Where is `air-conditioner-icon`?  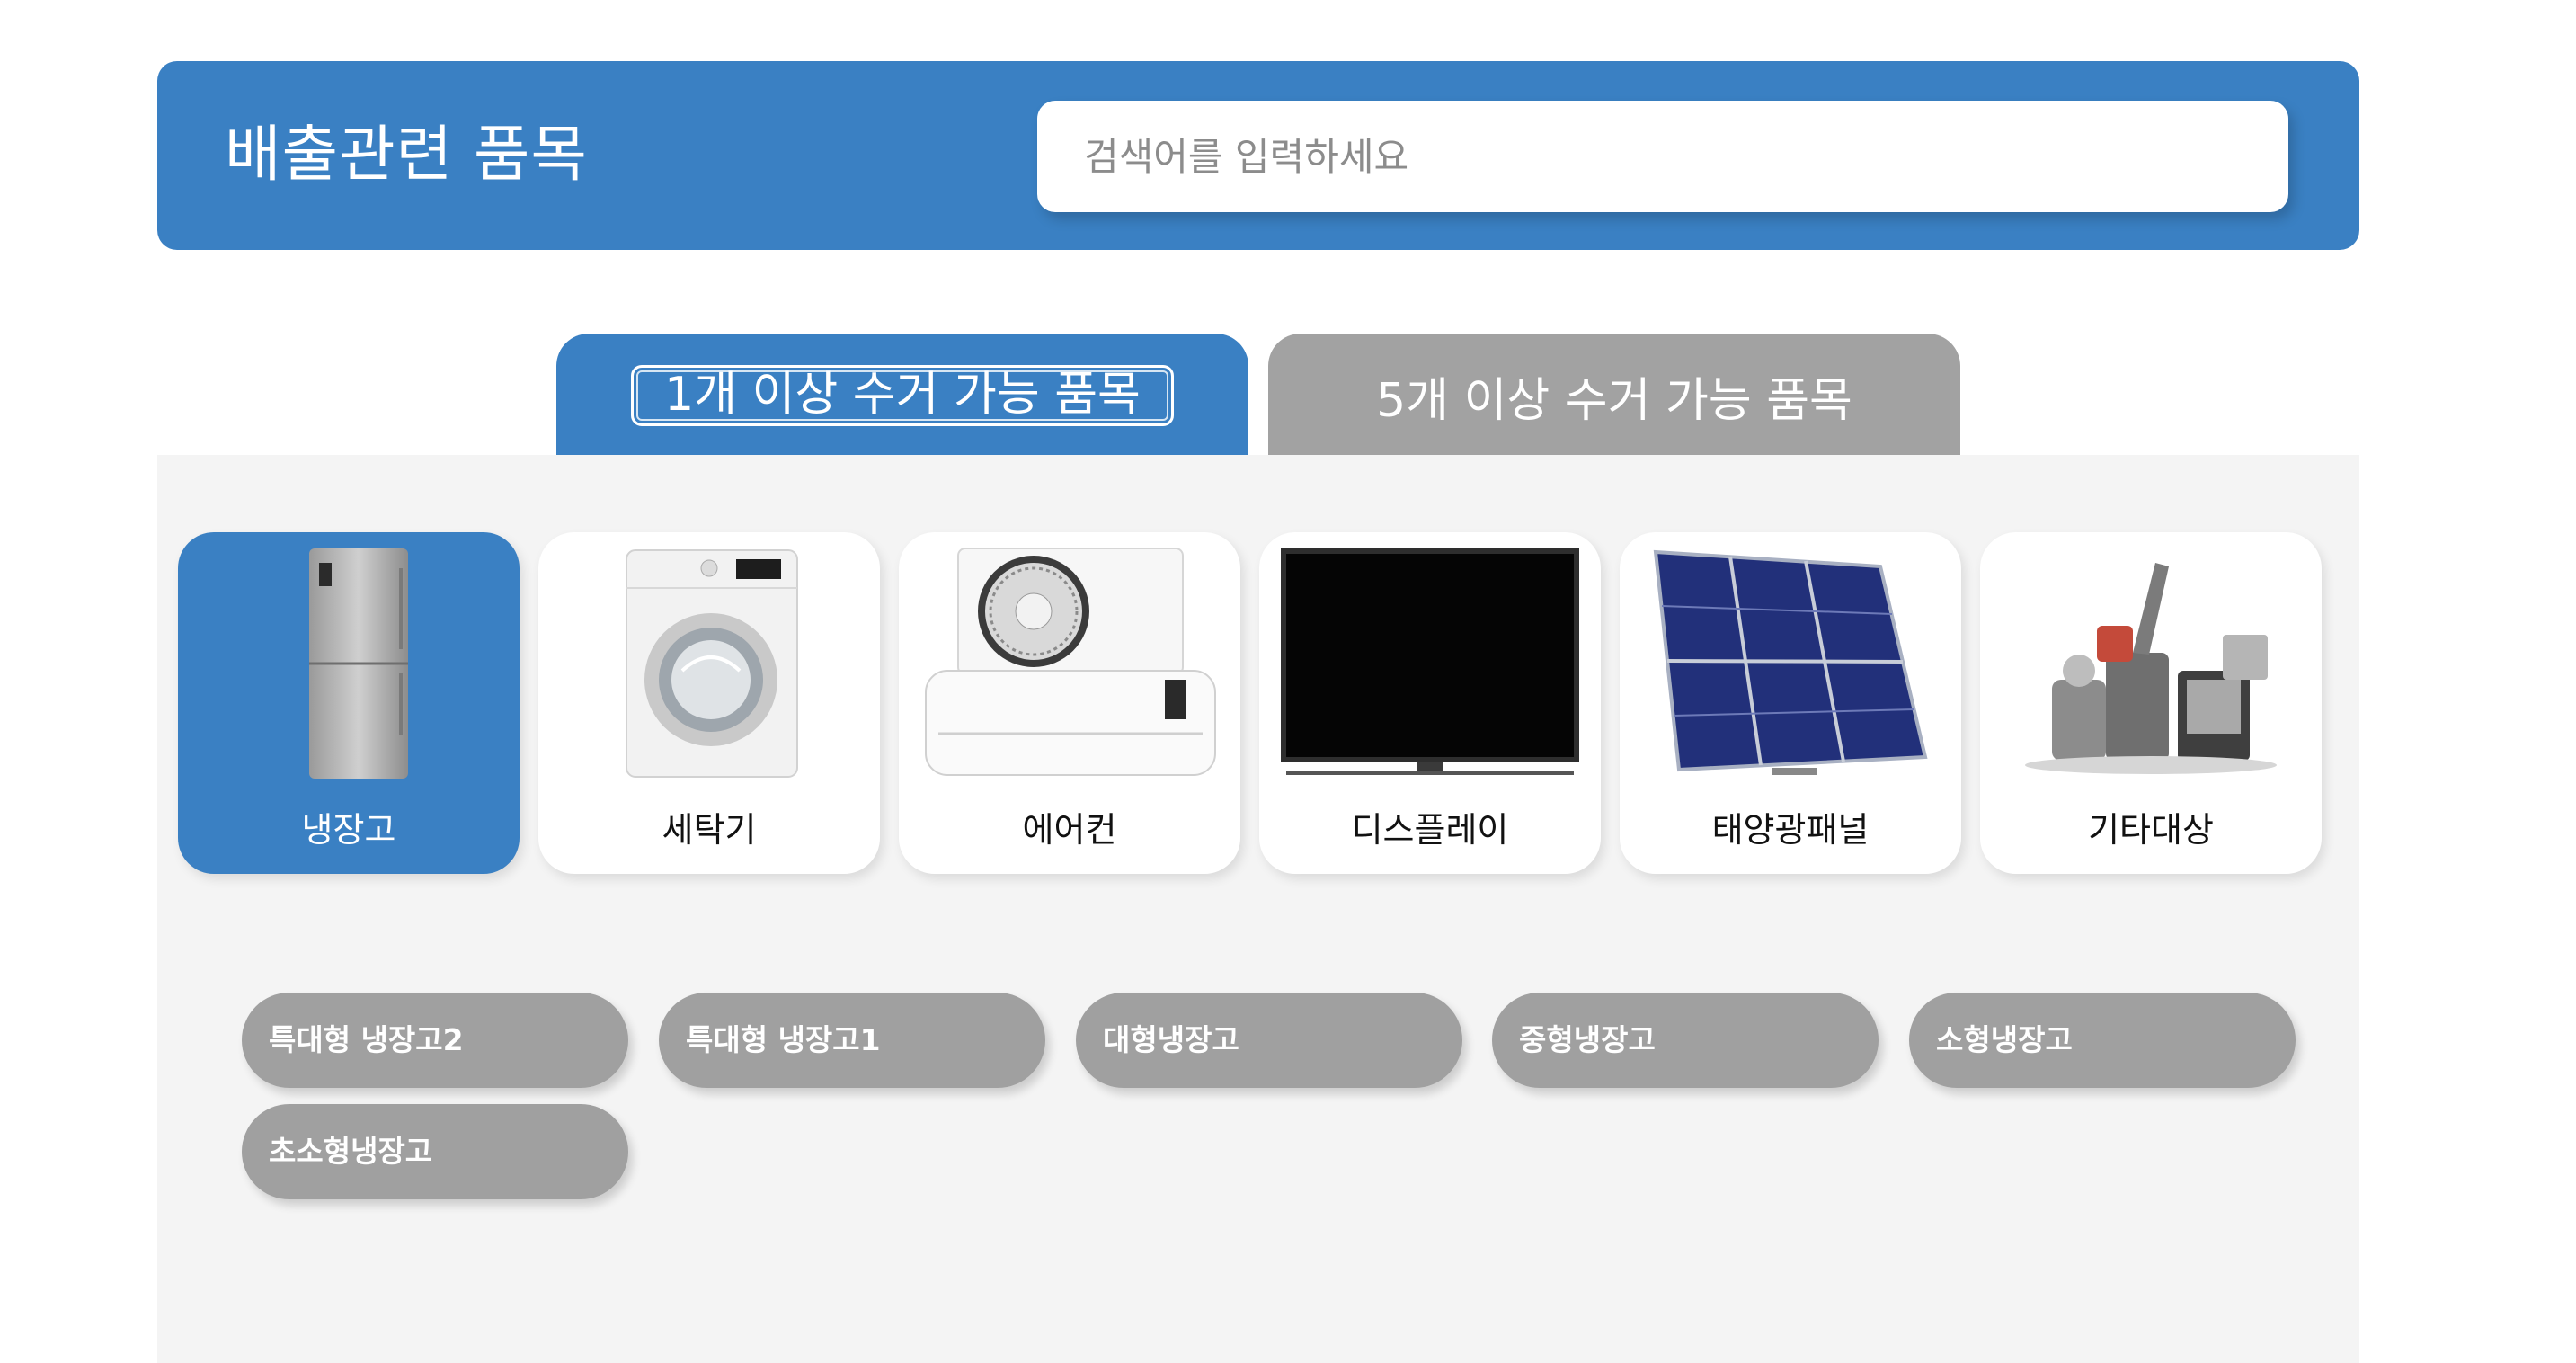
air-conditioner-icon is located at coordinates (1070, 662).